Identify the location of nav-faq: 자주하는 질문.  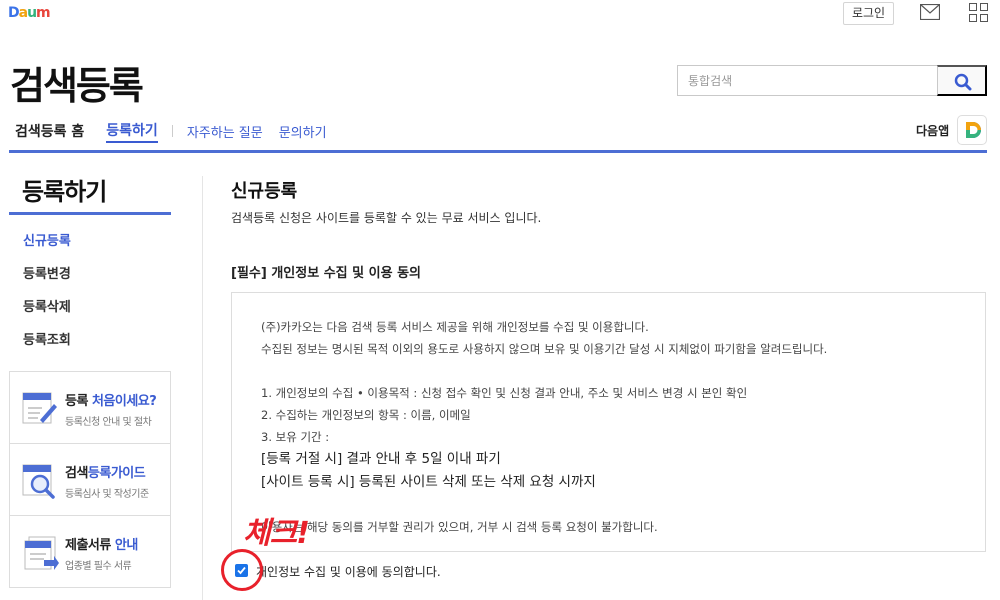
(225, 131).